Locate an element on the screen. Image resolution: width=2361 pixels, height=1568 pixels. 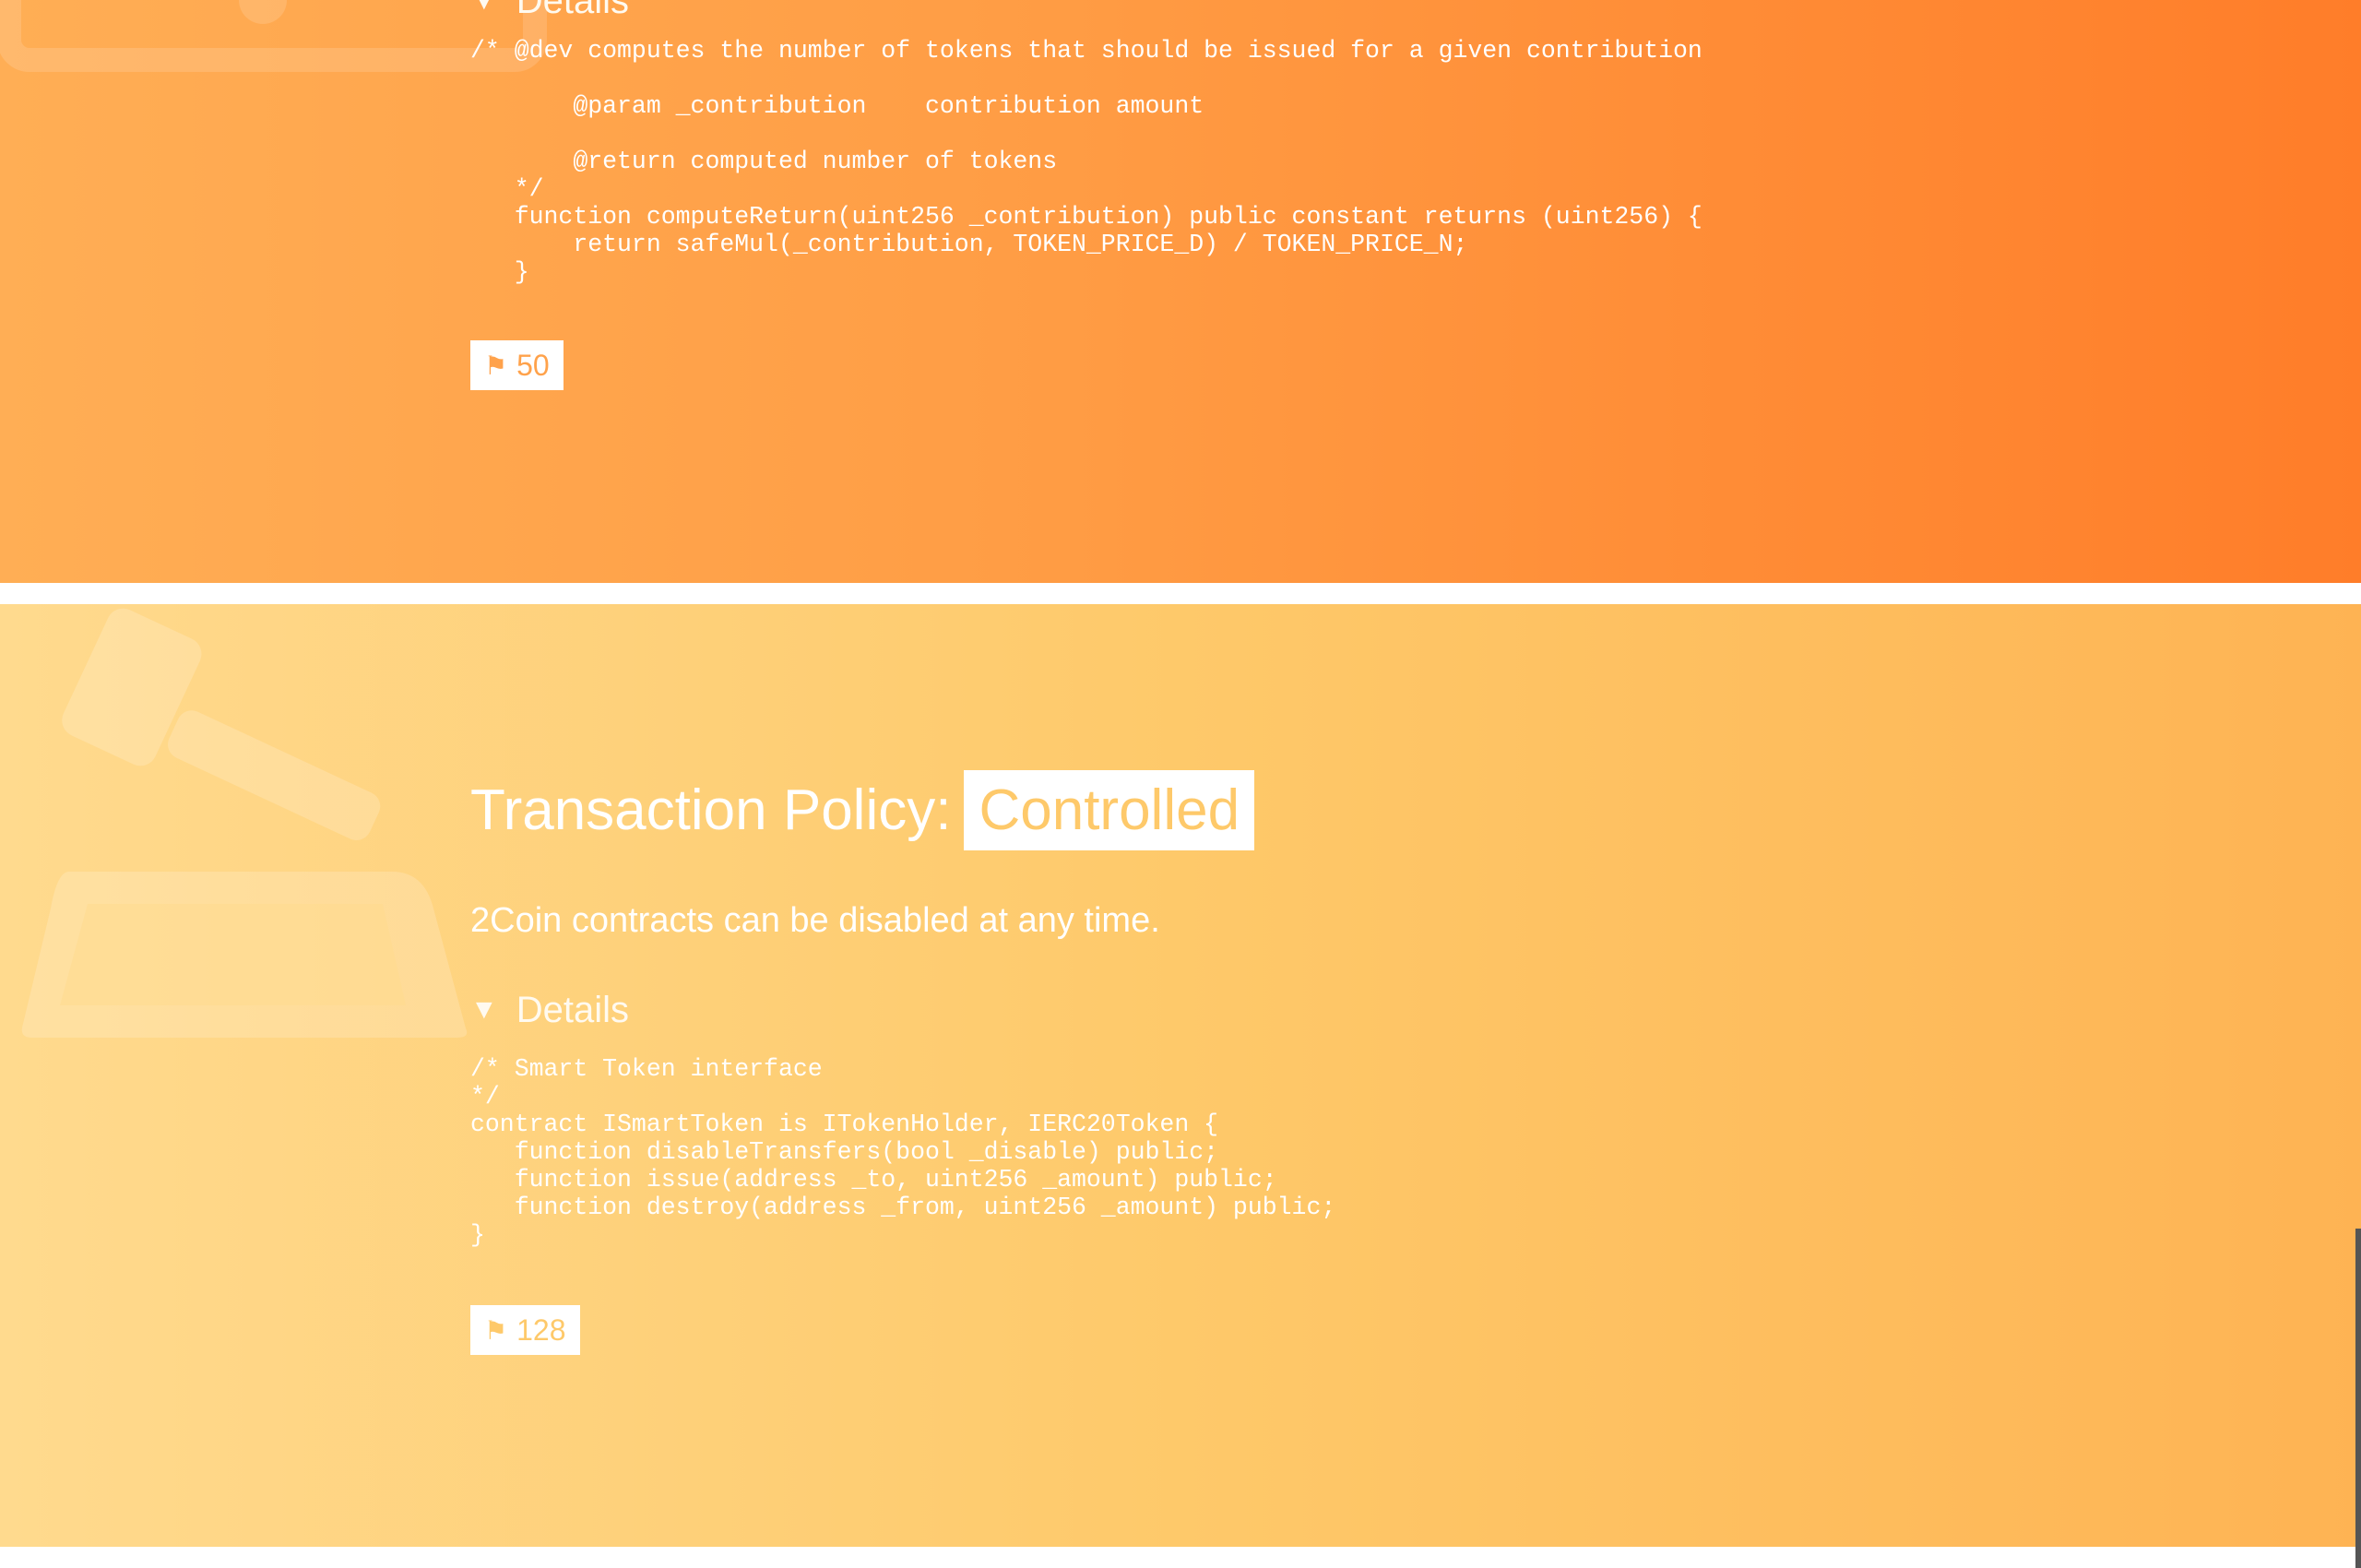
flag-count: 50 is located at coordinates (533, 365).